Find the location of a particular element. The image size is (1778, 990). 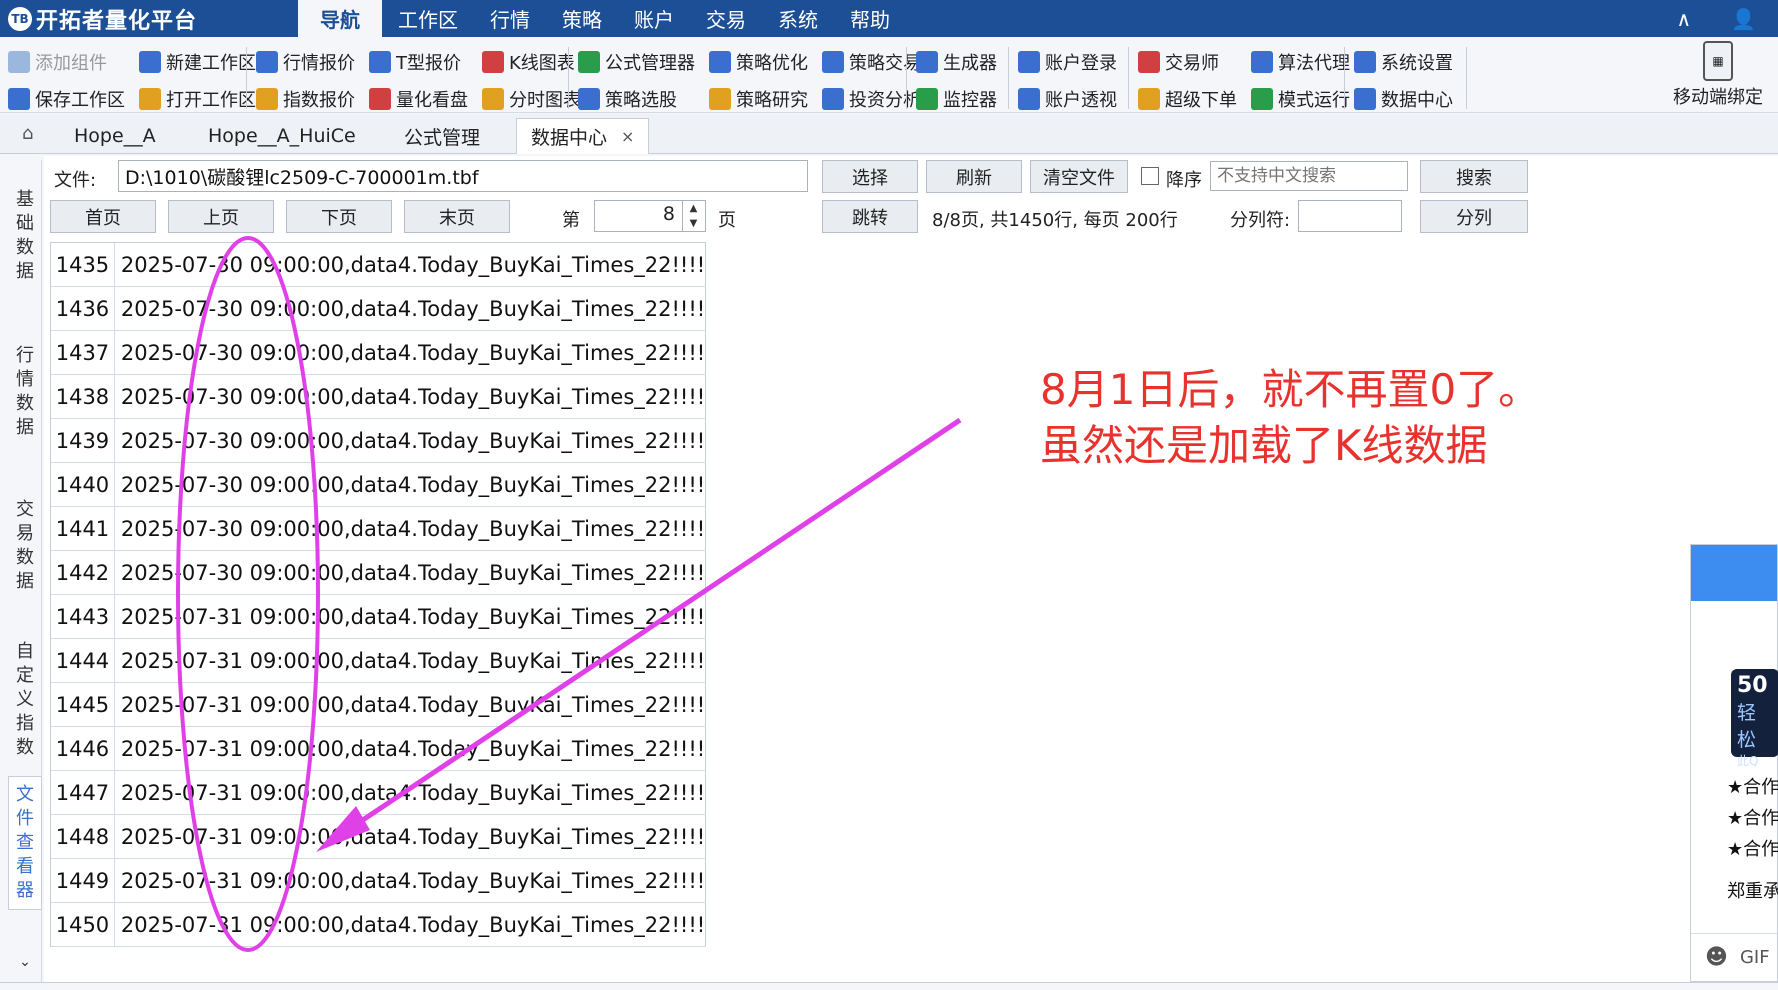

toolbar-button: 指数报价 is located at coordinates (312, 98).